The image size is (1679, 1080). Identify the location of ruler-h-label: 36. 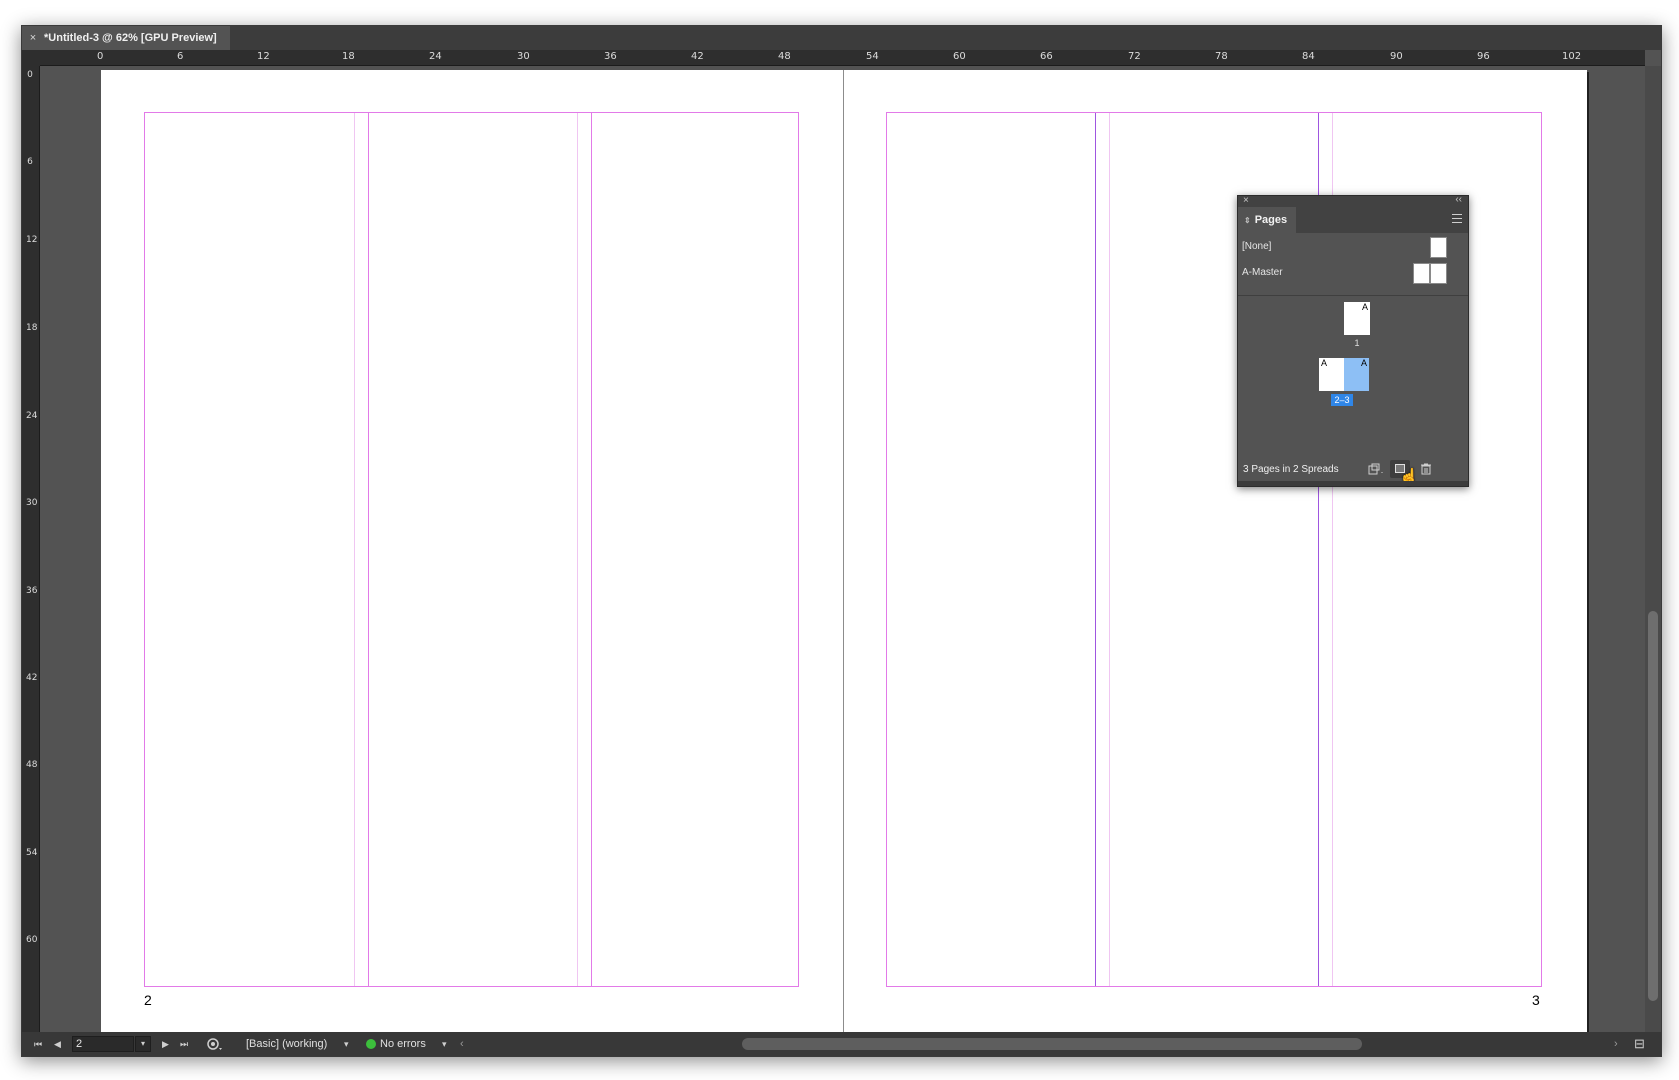
(610, 56).